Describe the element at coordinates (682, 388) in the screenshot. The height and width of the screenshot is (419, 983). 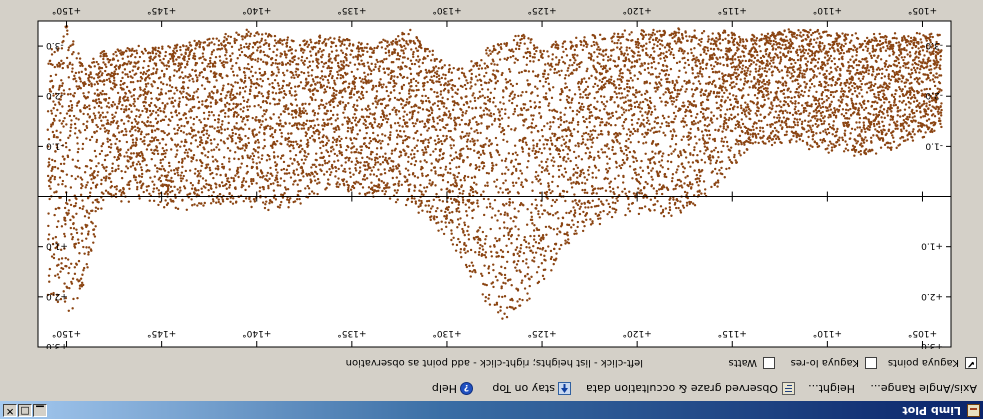
I see `observed-data-button: Observed graze & occultation data` at that location.